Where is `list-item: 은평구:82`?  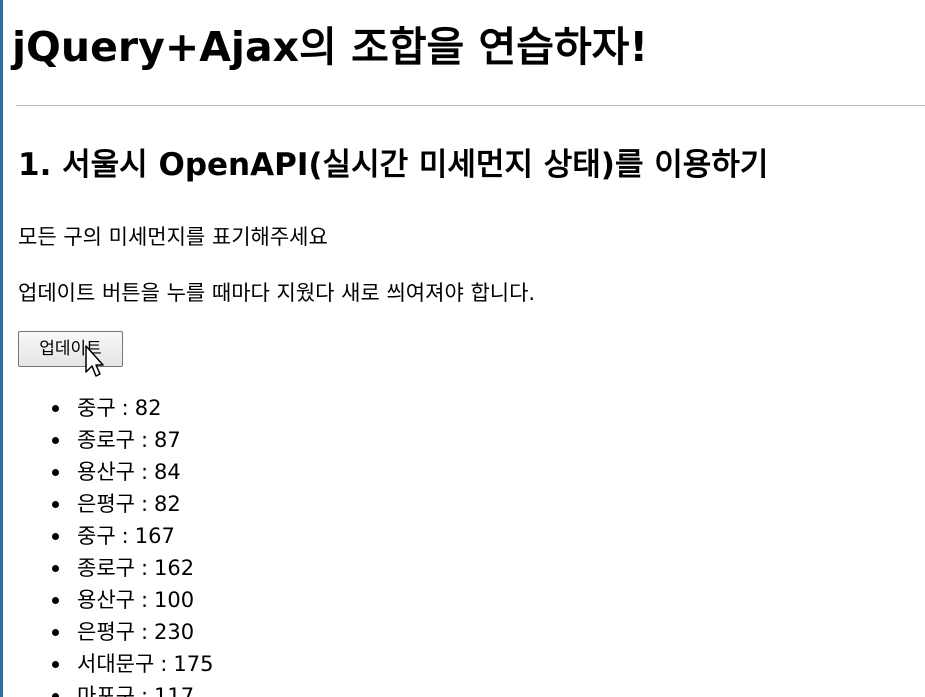
list-item: 은평구:82 is located at coordinates (132, 504).